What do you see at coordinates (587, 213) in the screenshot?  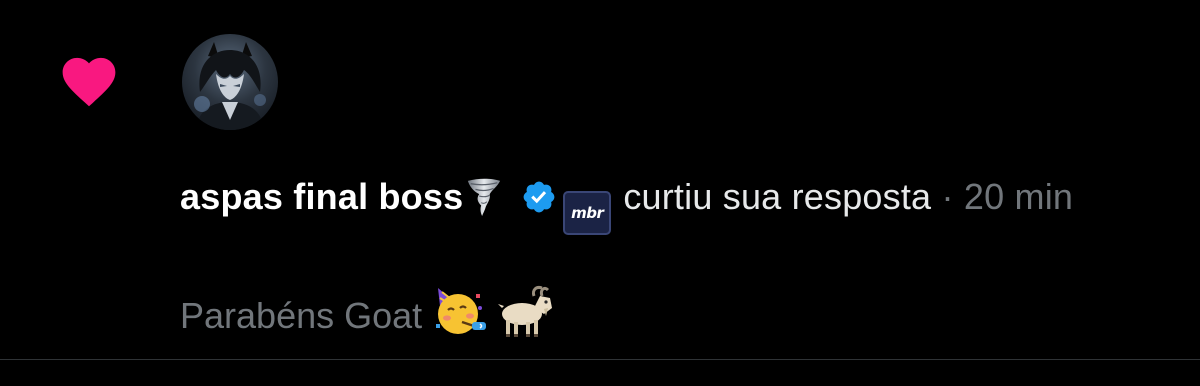 I see `affiliate-badge: mbr` at bounding box center [587, 213].